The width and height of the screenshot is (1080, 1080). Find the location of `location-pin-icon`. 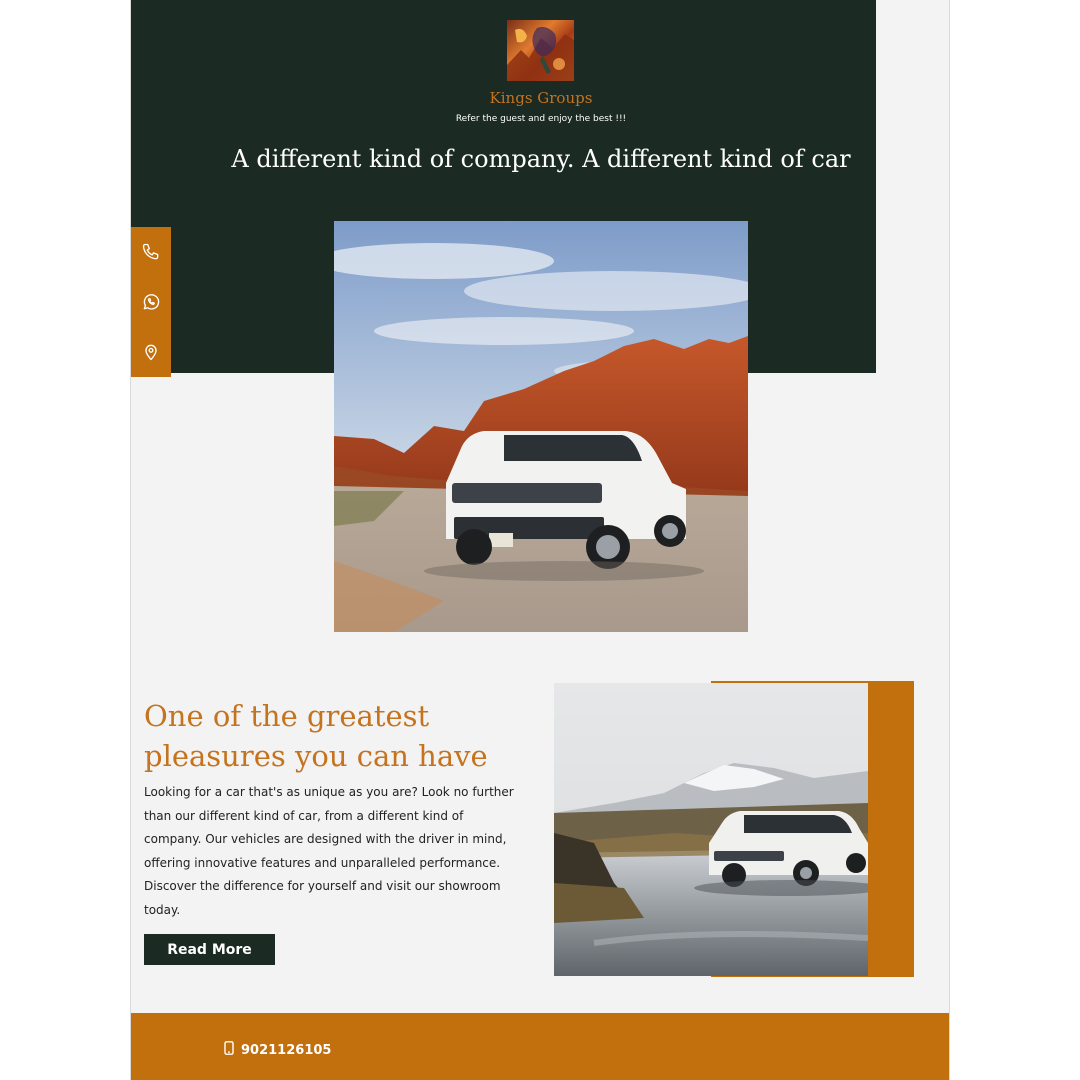

location-pin-icon is located at coordinates (151, 352).